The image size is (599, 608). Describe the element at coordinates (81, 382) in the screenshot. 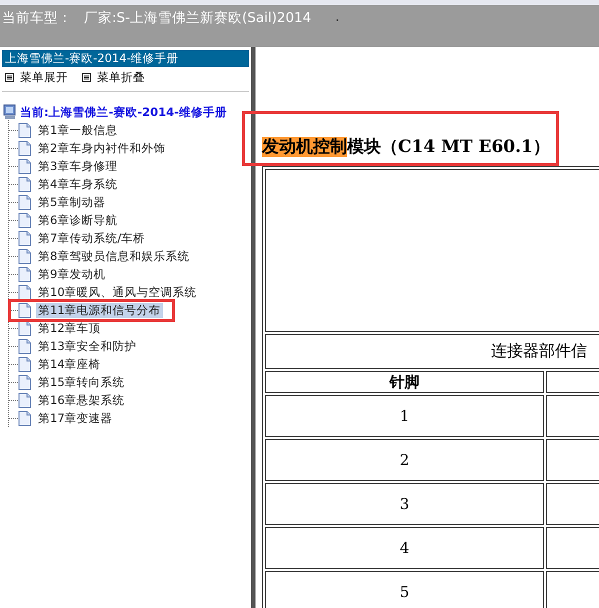

I see `chapter-item: 第15章转向系统` at that location.